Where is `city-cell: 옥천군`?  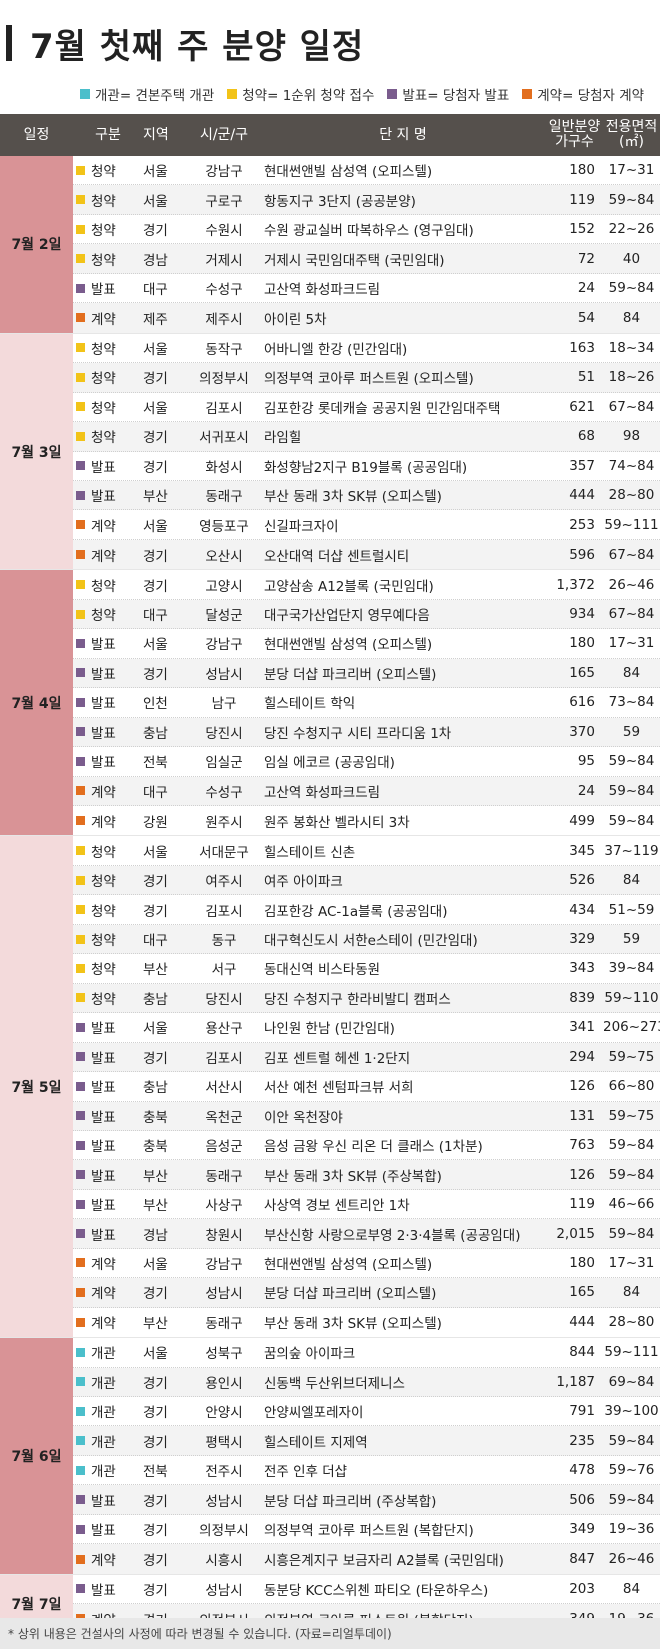 city-cell: 옥천군 is located at coordinates (224, 1117).